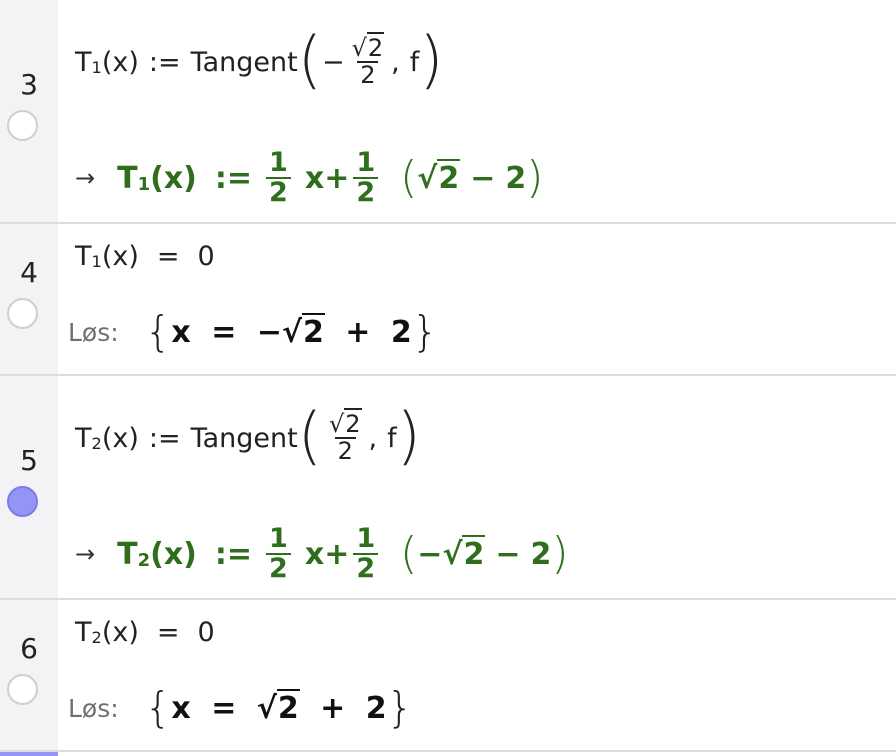  I want to click on solution: x = √2 + 2, so click(279, 707).